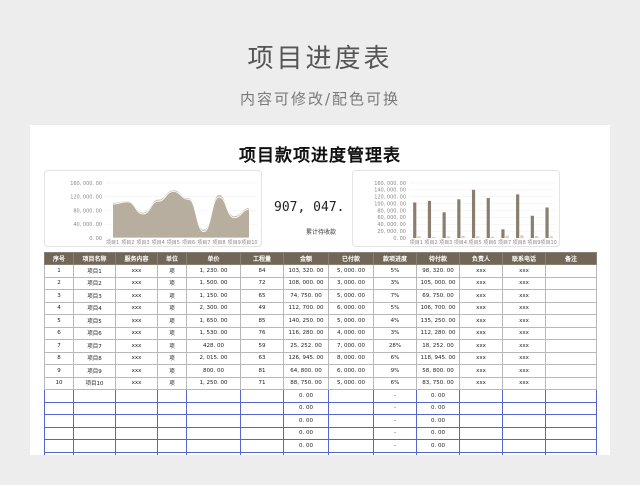 The width and height of the screenshot is (640, 485). What do you see at coordinates (395, 371) in the screenshot?
I see `table-cell: 9%` at bounding box center [395, 371].